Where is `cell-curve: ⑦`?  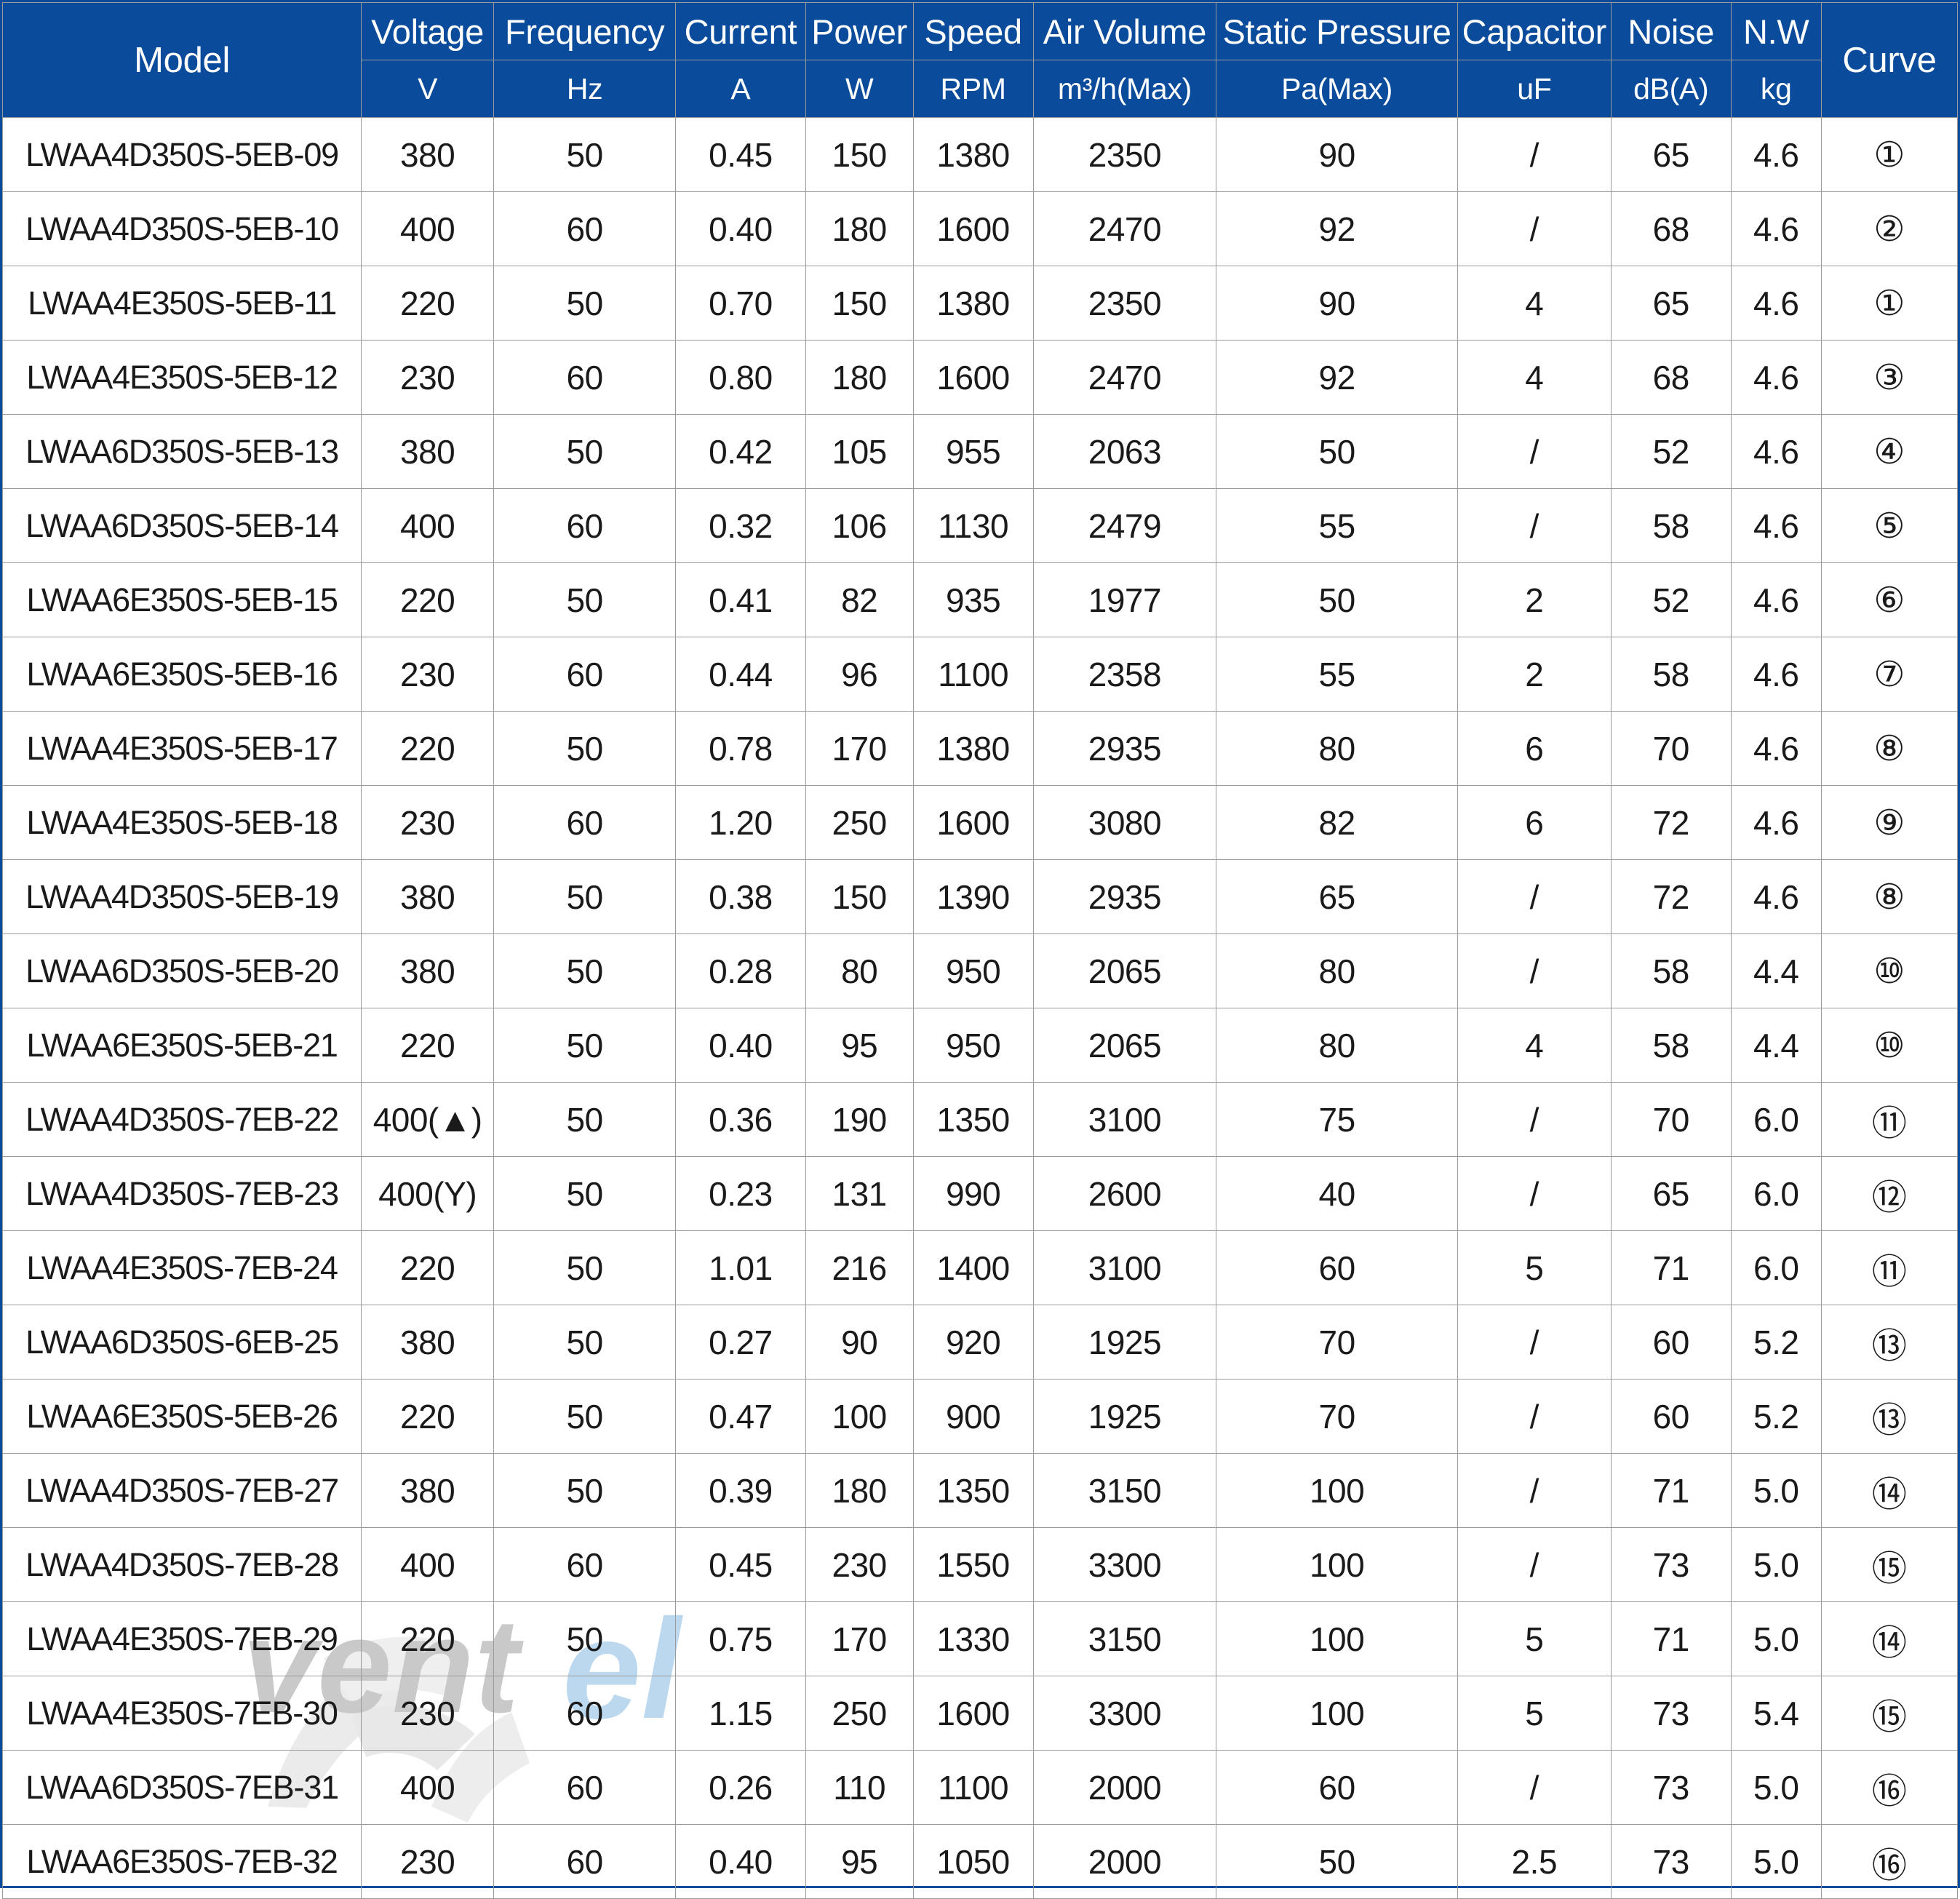 cell-curve: ⑦ is located at coordinates (1889, 674).